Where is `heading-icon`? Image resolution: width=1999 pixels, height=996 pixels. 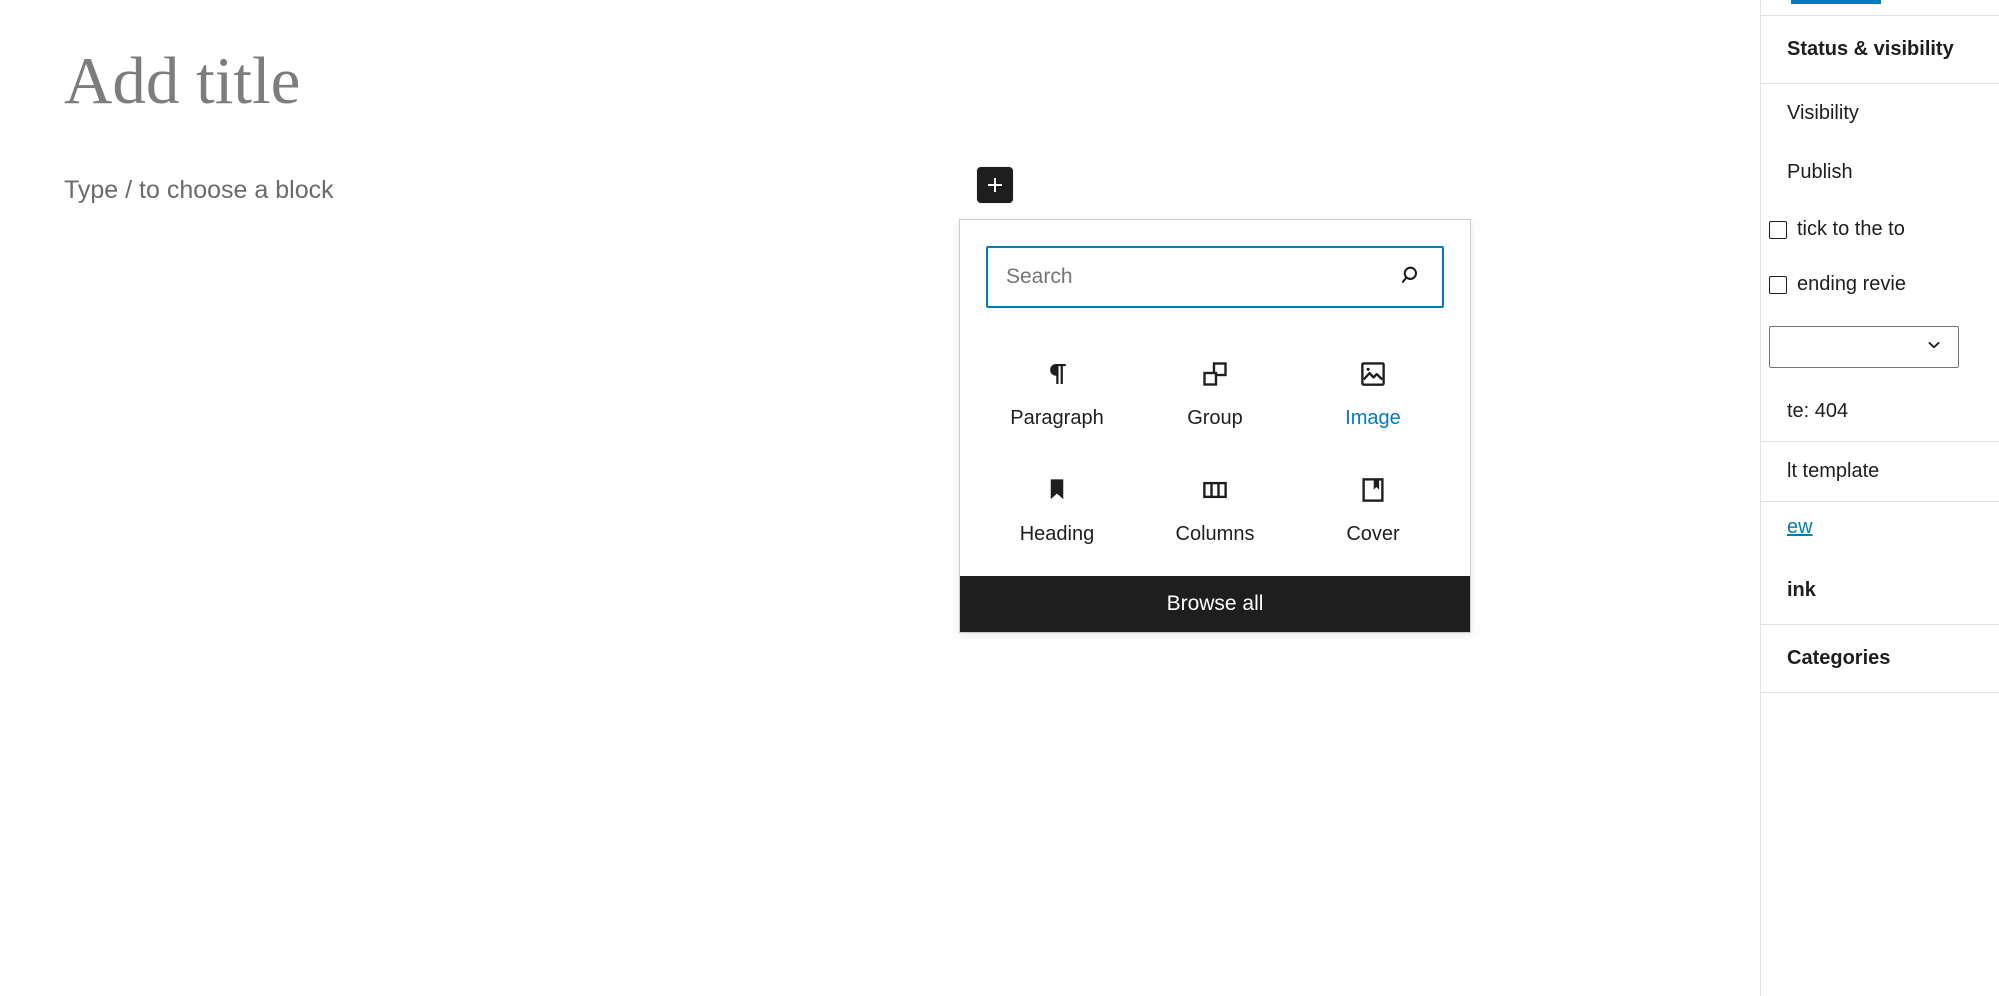 heading-icon is located at coordinates (1057, 490).